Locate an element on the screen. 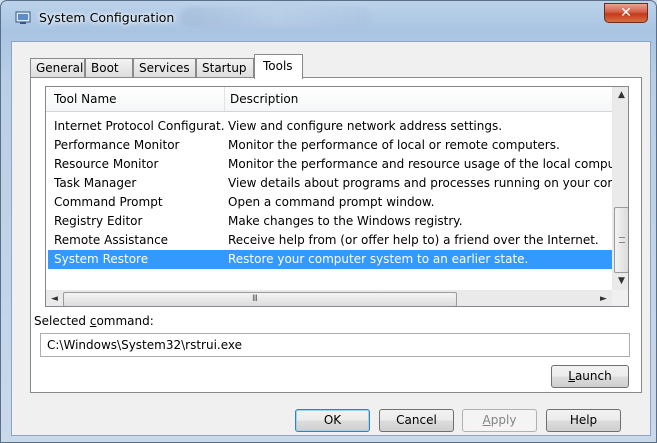 Image resolution: width=657 pixels, height=443 pixels. close-icon: ✕ is located at coordinates (626, 13).